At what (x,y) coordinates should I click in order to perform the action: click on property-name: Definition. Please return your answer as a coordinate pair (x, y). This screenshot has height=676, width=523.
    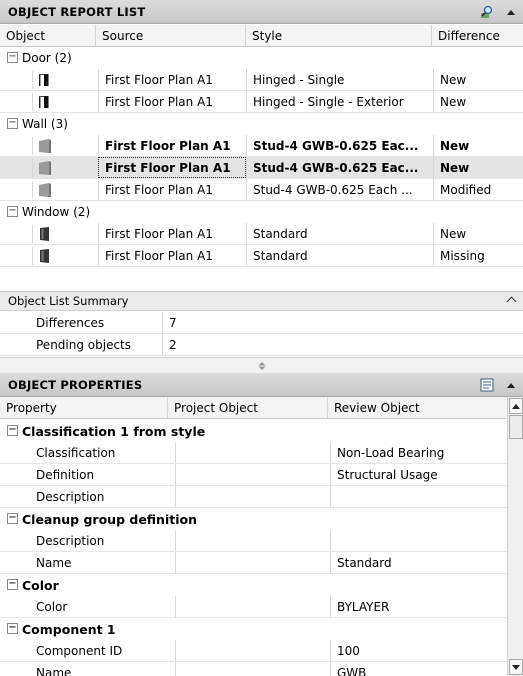
    Looking at the image, I should click on (65, 474).